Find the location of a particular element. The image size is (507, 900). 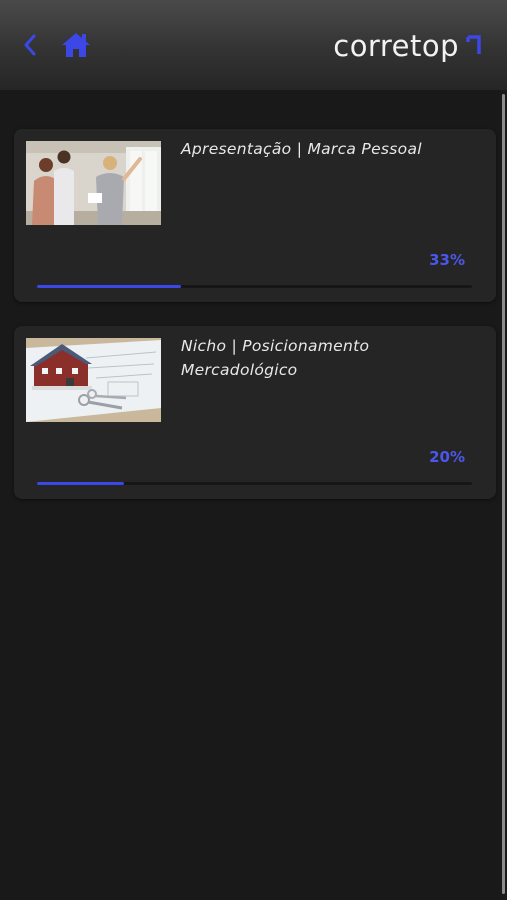

course-title: Apresentação | Marca Pessoal is located at coordinates (301, 149).